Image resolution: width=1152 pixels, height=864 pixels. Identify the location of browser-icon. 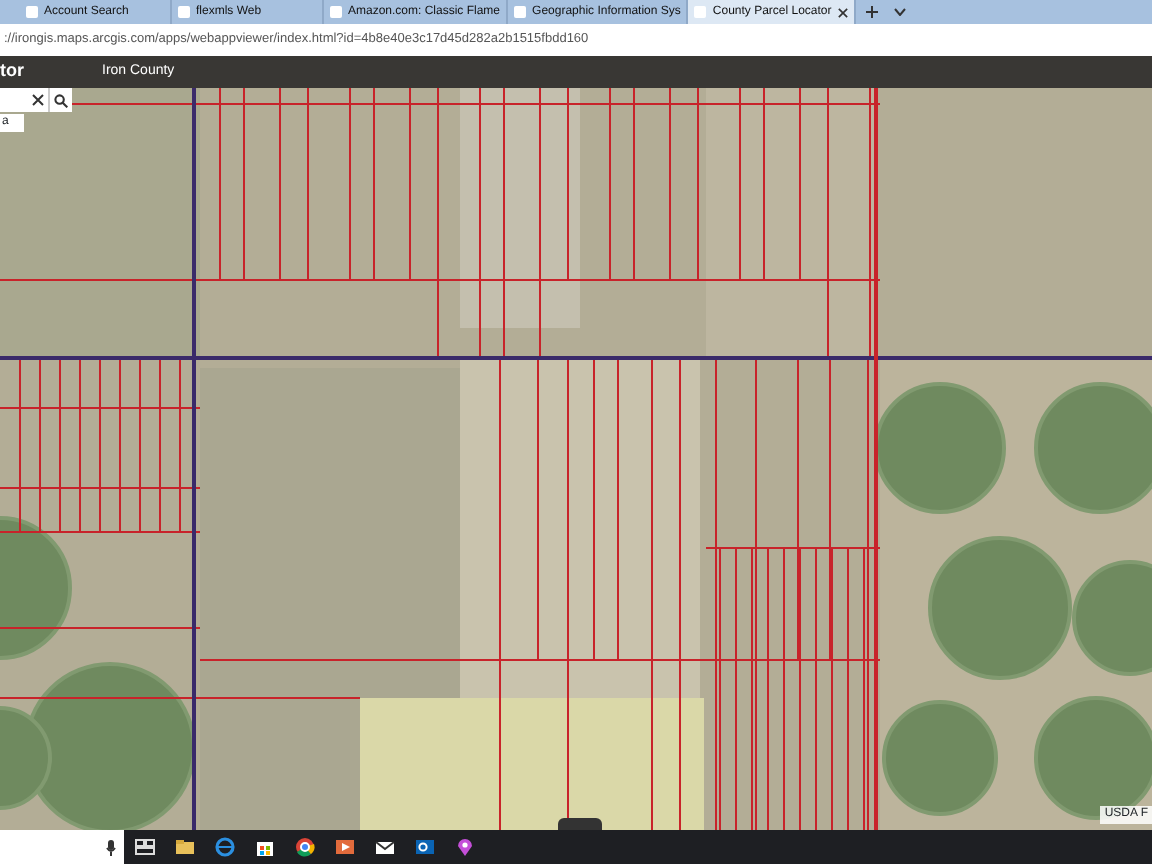
(224, 847).